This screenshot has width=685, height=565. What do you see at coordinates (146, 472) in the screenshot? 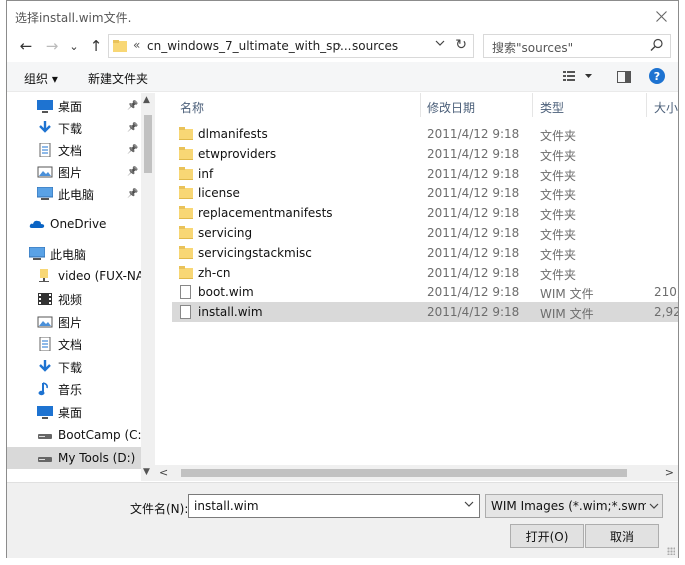
I see `scroll-down-icon: ▼` at bounding box center [146, 472].